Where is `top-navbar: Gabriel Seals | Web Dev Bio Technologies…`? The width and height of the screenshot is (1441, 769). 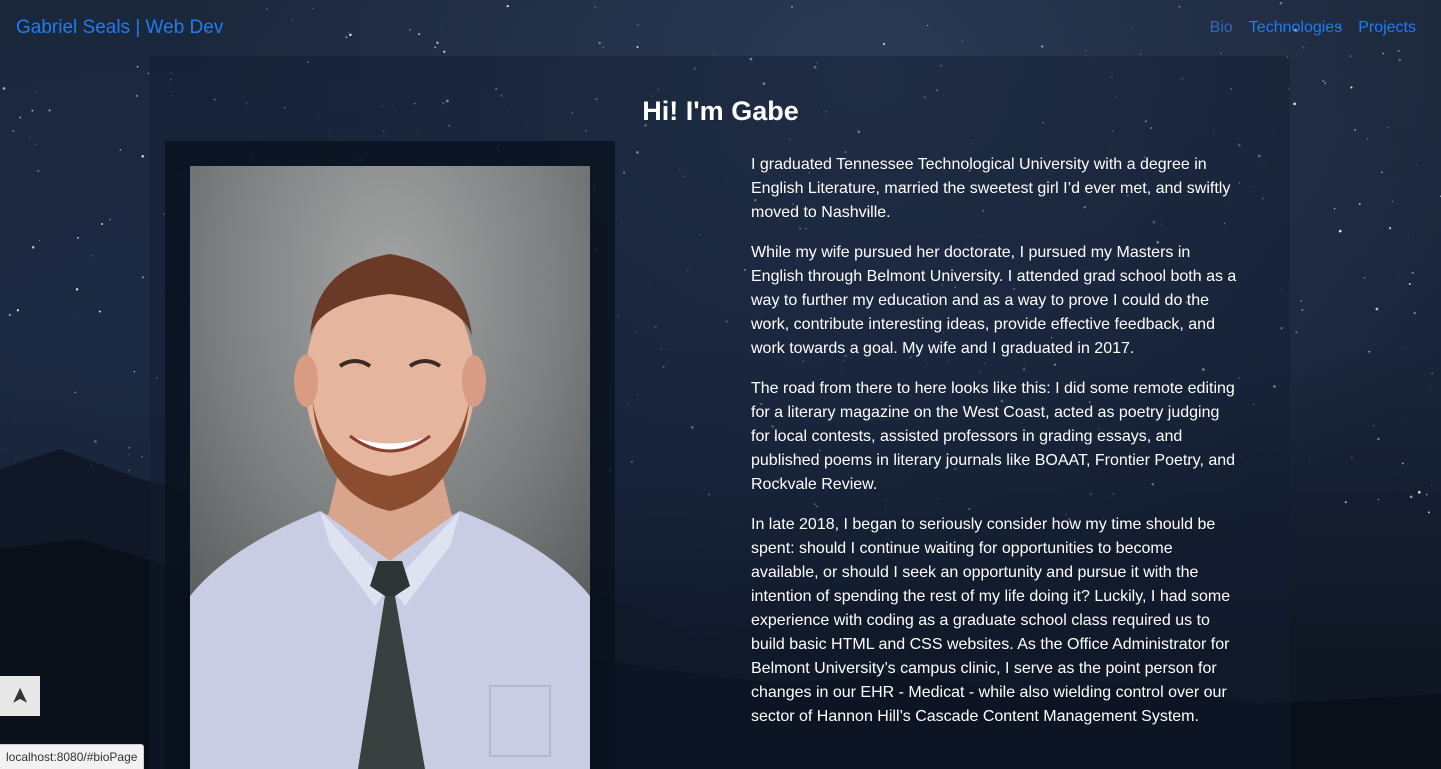 top-navbar: Gabriel Seals | Web Dev Bio Technologies… is located at coordinates (720, 28).